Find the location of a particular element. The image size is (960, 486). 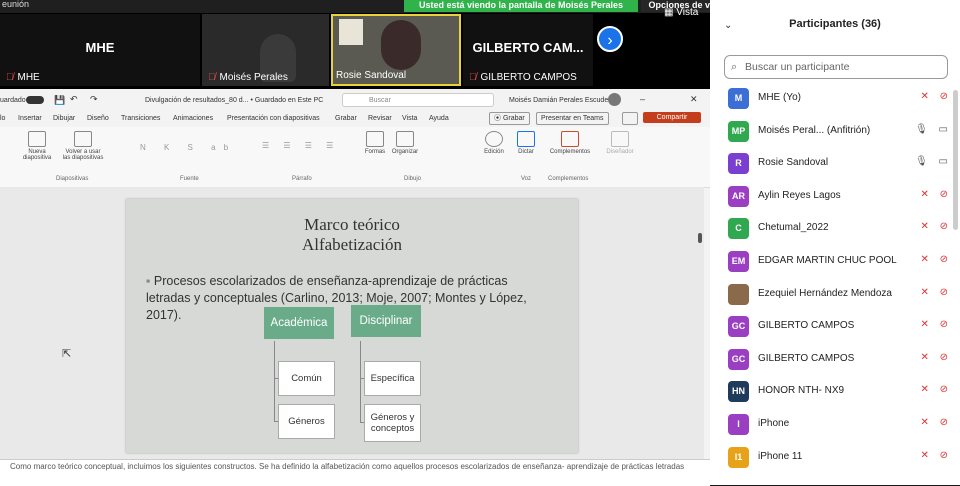

comments-icon is located at coordinates (630, 118).